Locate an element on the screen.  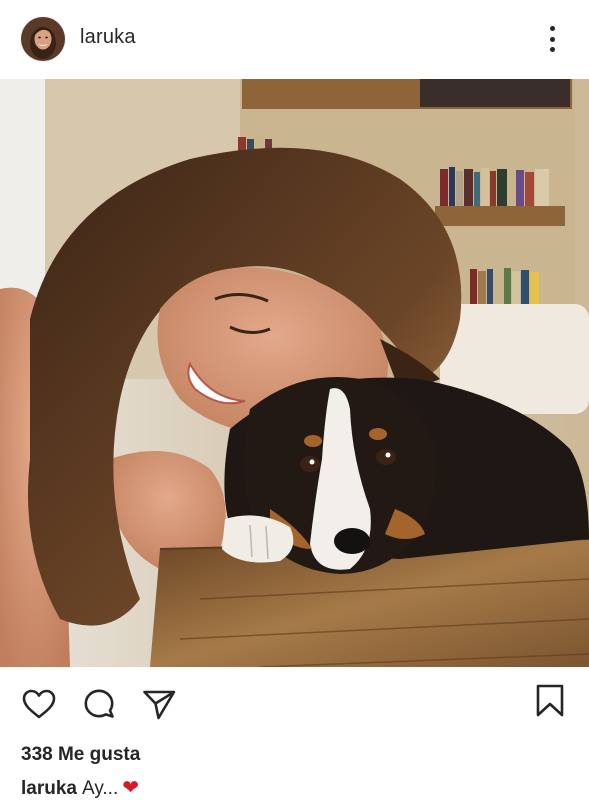
send-icon is located at coordinates (159, 705).